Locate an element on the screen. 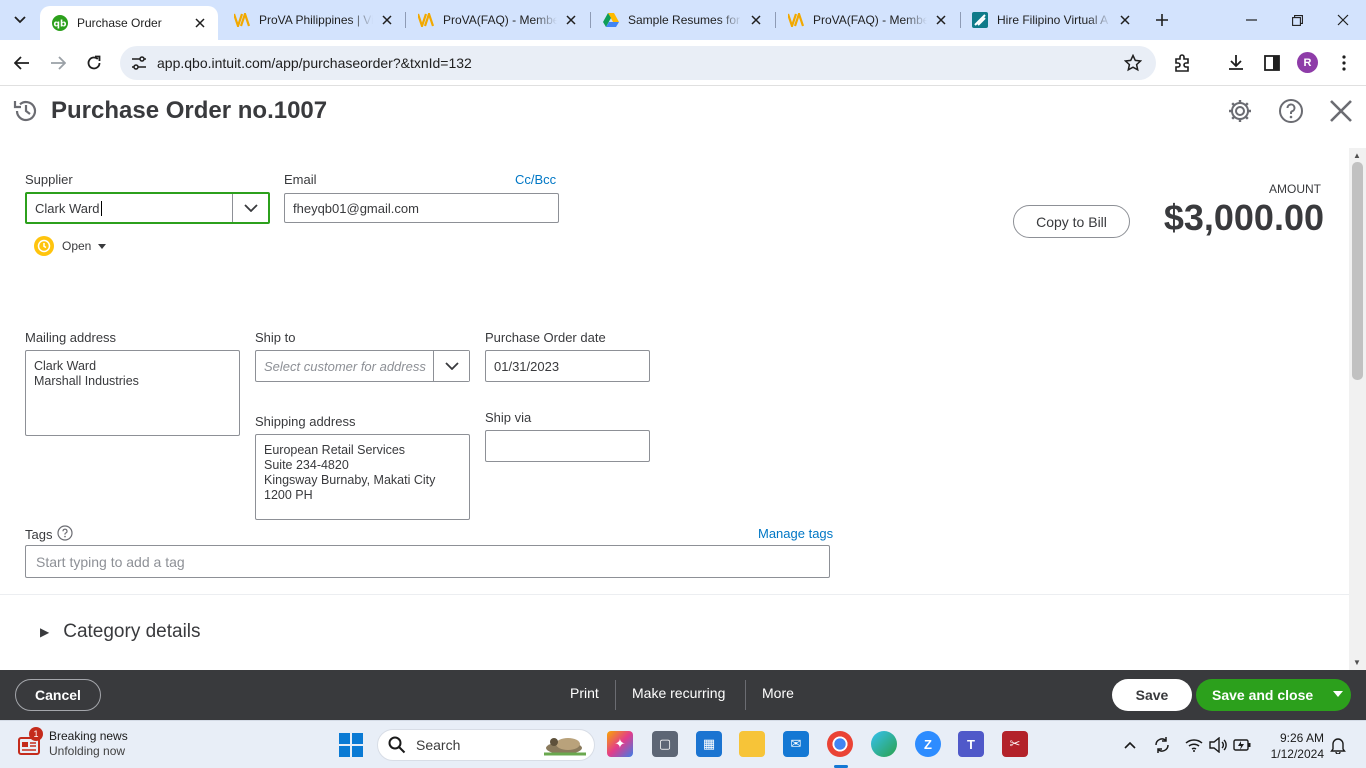  scroll-up-icon: ▲ is located at coordinates (1357, 155).